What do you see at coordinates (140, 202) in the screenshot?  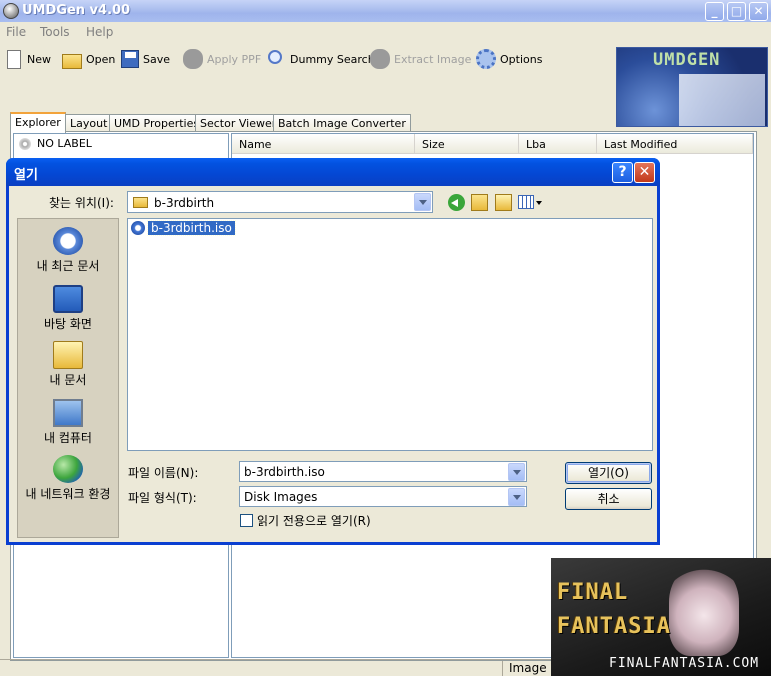 I see `folder-icon` at bounding box center [140, 202].